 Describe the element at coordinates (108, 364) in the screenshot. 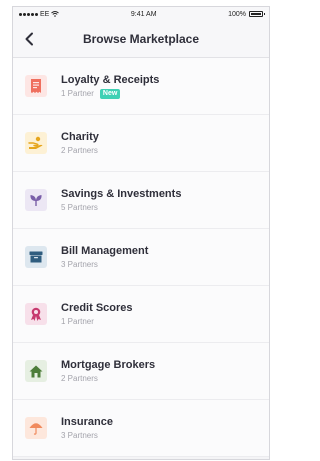

I see `item-title: Mortgage Brokers` at that location.